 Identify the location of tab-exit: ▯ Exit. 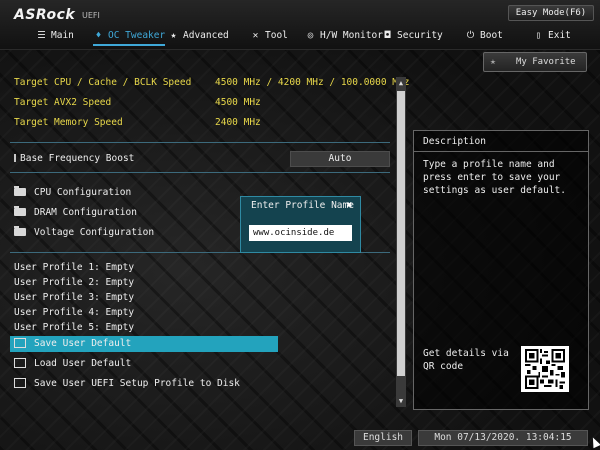
(552, 36).